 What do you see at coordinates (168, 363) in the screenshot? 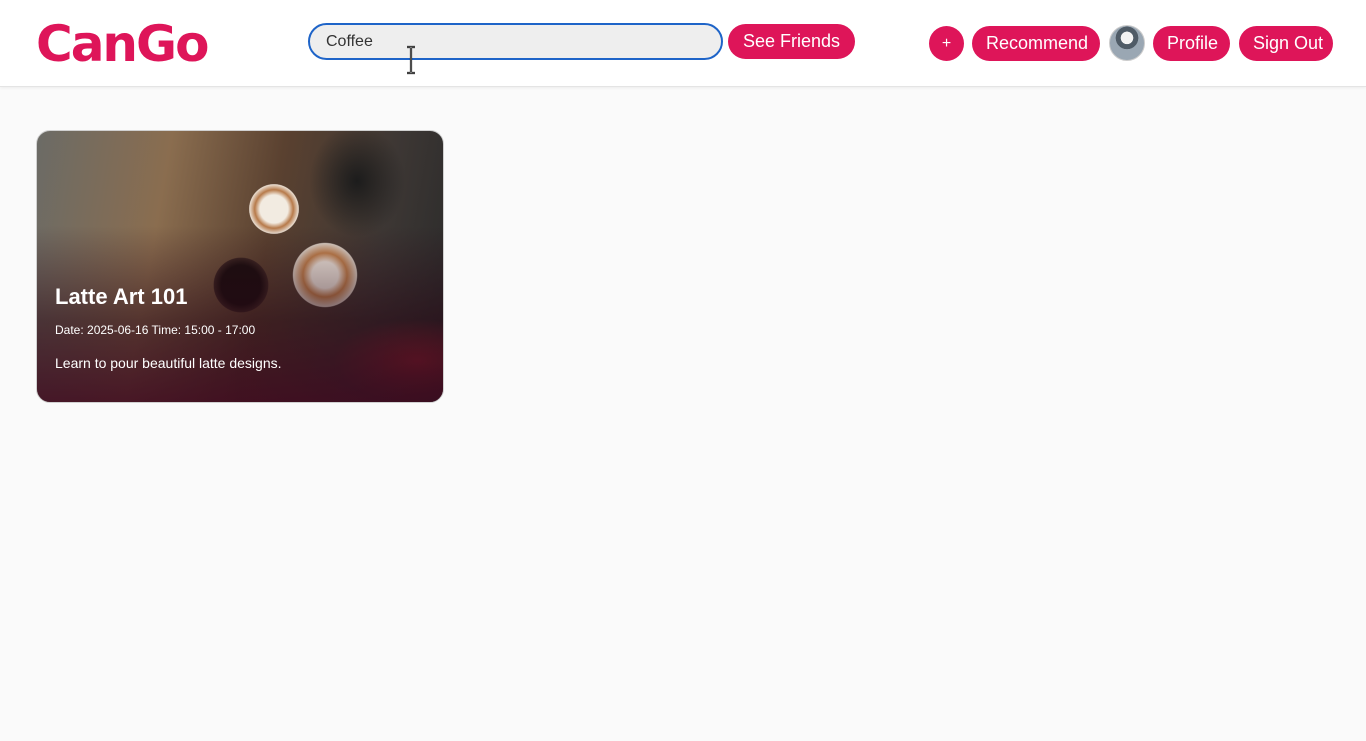
I see `event-description: Learn to pour beautiful latte designs.` at bounding box center [168, 363].